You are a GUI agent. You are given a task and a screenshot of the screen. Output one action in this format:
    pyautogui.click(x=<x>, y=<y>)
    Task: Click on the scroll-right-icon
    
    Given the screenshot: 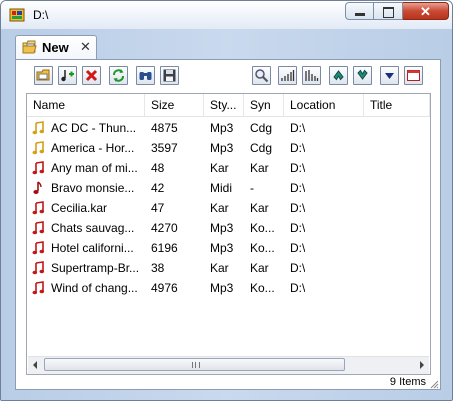 What is the action you would take?
    pyautogui.click(x=422, y=365)
    